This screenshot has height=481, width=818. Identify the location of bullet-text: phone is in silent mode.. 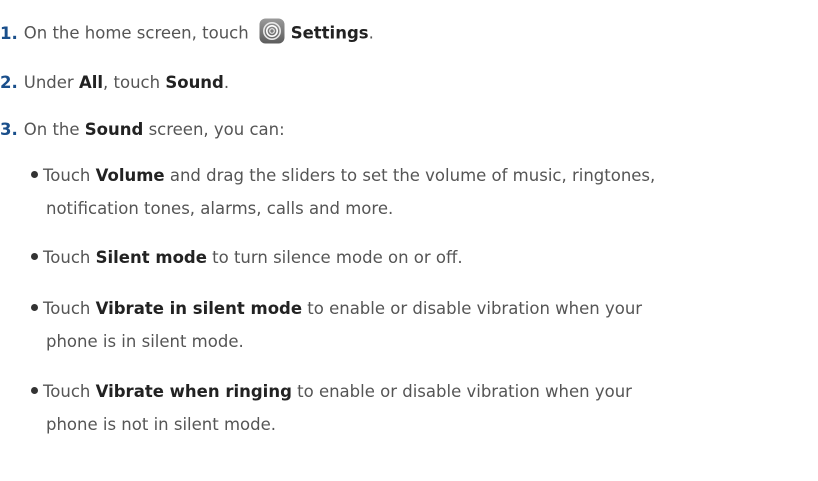
(145, 341).